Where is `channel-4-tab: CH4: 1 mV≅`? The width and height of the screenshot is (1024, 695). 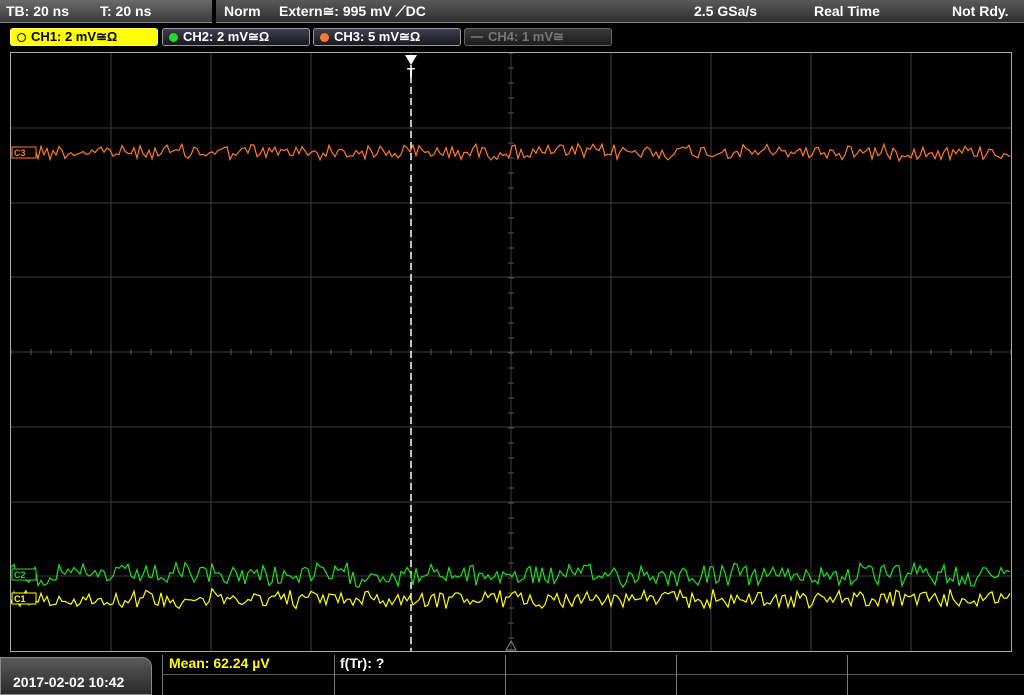
channel-4-tab: CH4: 1 mV≅ is located at coordinates (538, 37).